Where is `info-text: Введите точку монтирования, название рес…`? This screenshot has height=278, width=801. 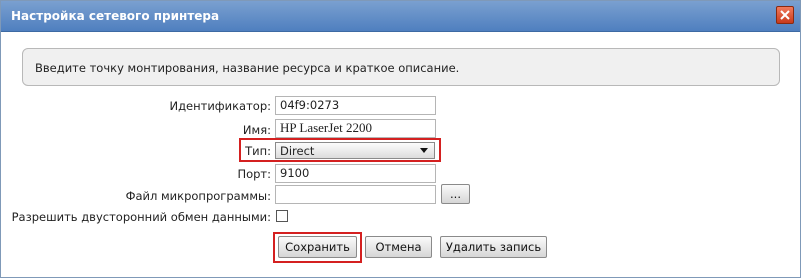 info-text: Введите точку монтирования, название рес… is located at coordinates (247, 68).